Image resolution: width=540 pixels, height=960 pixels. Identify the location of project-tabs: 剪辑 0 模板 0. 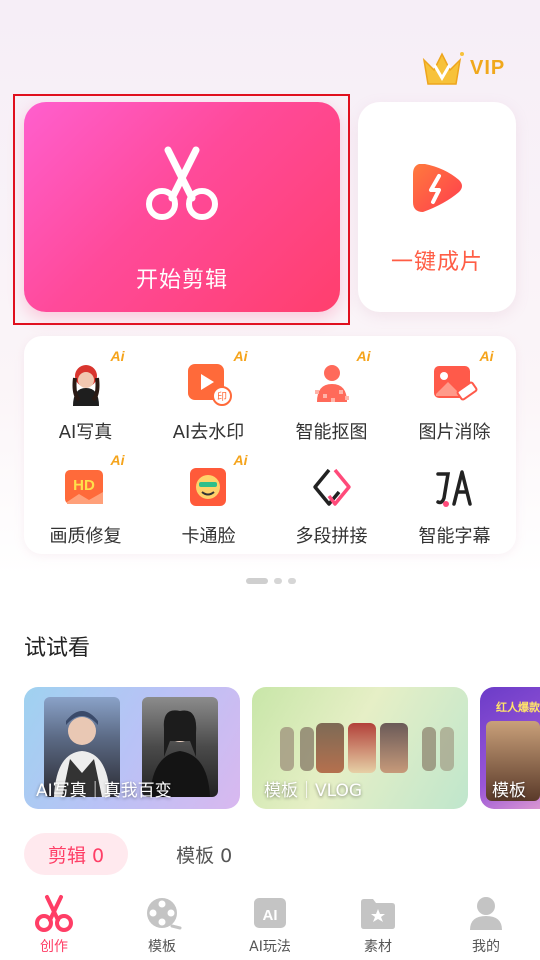
(128, 854).